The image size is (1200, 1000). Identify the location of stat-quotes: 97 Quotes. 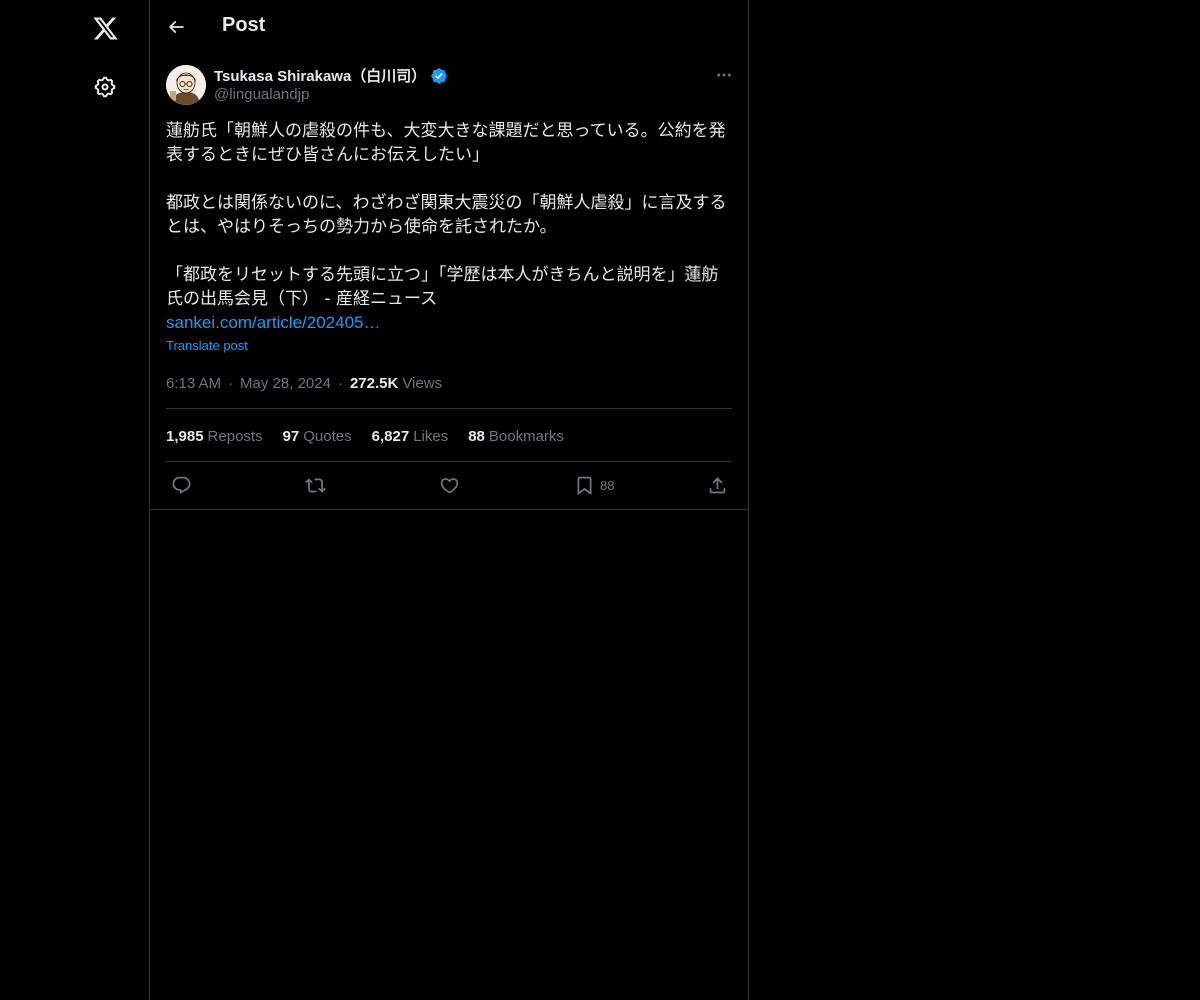
(317, 436).